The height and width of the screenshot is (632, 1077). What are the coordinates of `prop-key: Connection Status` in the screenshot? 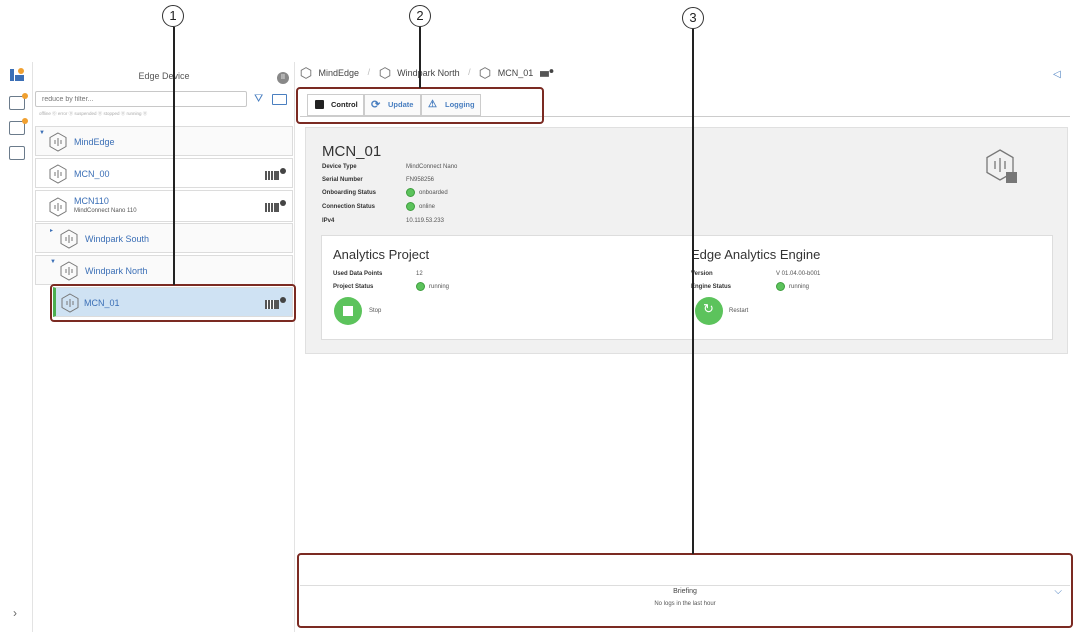 It's located at (349, 207).